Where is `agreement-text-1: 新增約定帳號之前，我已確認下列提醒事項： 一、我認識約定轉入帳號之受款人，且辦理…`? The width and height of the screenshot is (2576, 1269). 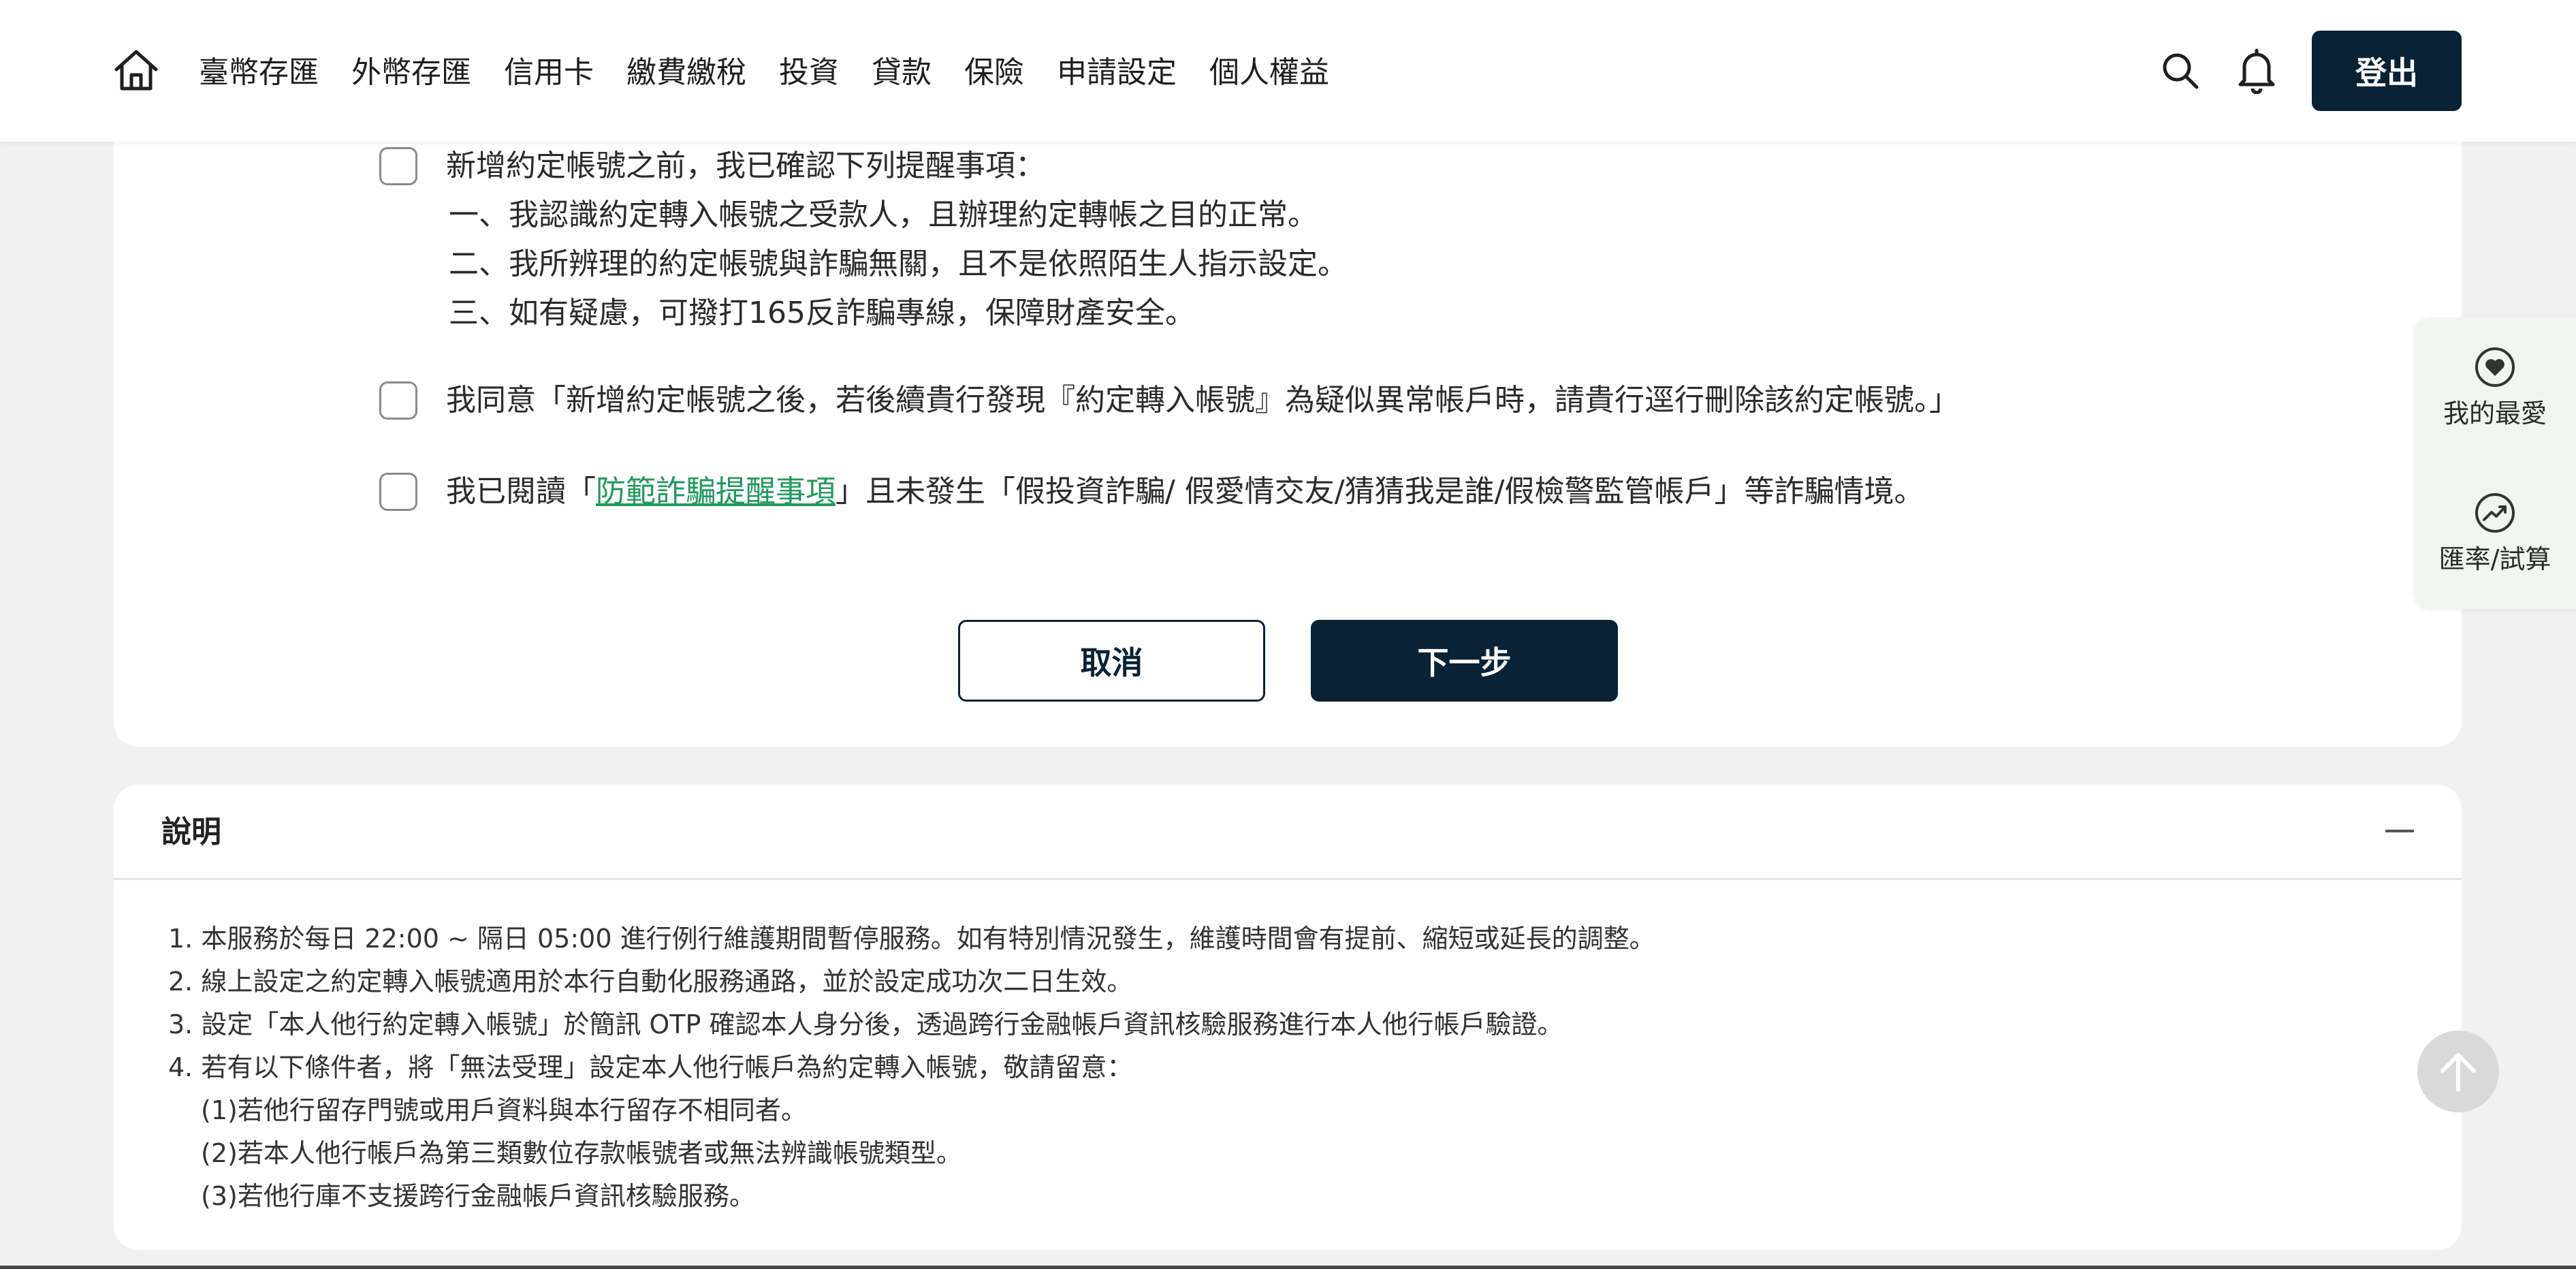 agreement-text-1: 新增約定帳號之前，我已確認下列提醒事項： 一、我認識約定轉入帳號之受款人，且辦理… is located at coordinates (897, 240).